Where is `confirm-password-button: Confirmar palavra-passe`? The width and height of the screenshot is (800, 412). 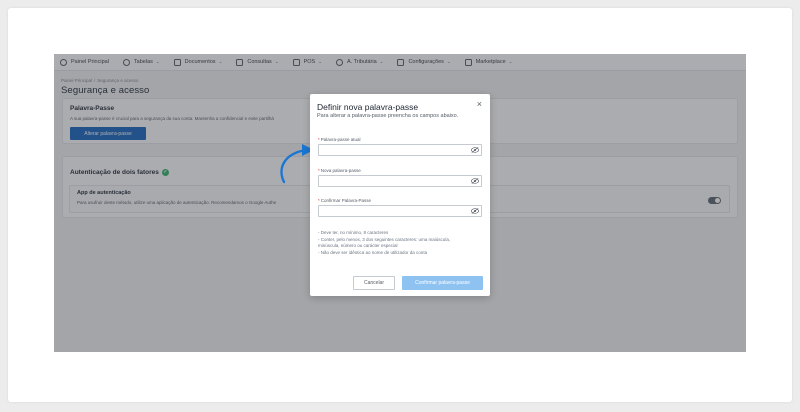 confirm-password-button: Confirmar palavra-passe is located at coordinates (442, 283).